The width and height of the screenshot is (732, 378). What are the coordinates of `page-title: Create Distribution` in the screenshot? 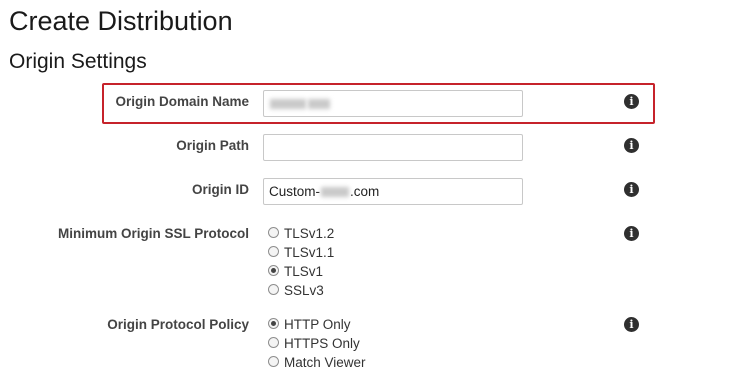 It's located at (121, 21).